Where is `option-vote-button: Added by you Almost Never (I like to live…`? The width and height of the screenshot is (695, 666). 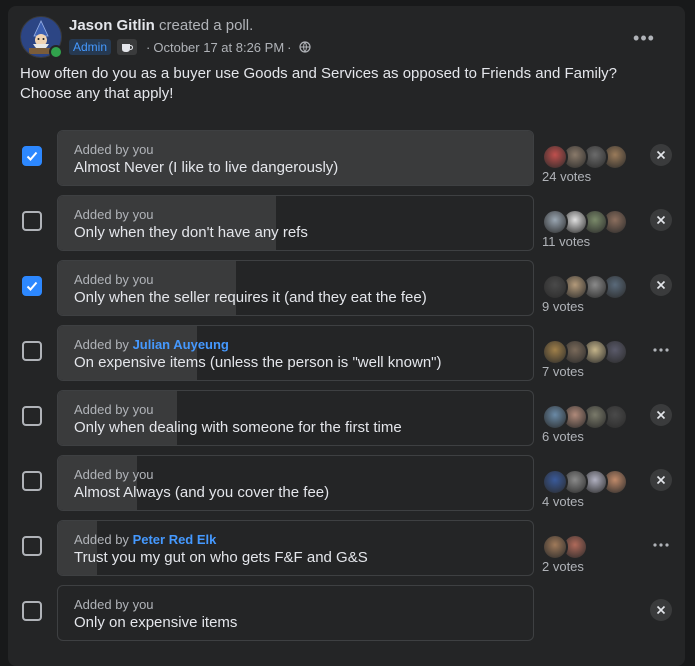
option-vote-button: Added by you Almost Never (I like to live… is located at coordinates (295, 158).